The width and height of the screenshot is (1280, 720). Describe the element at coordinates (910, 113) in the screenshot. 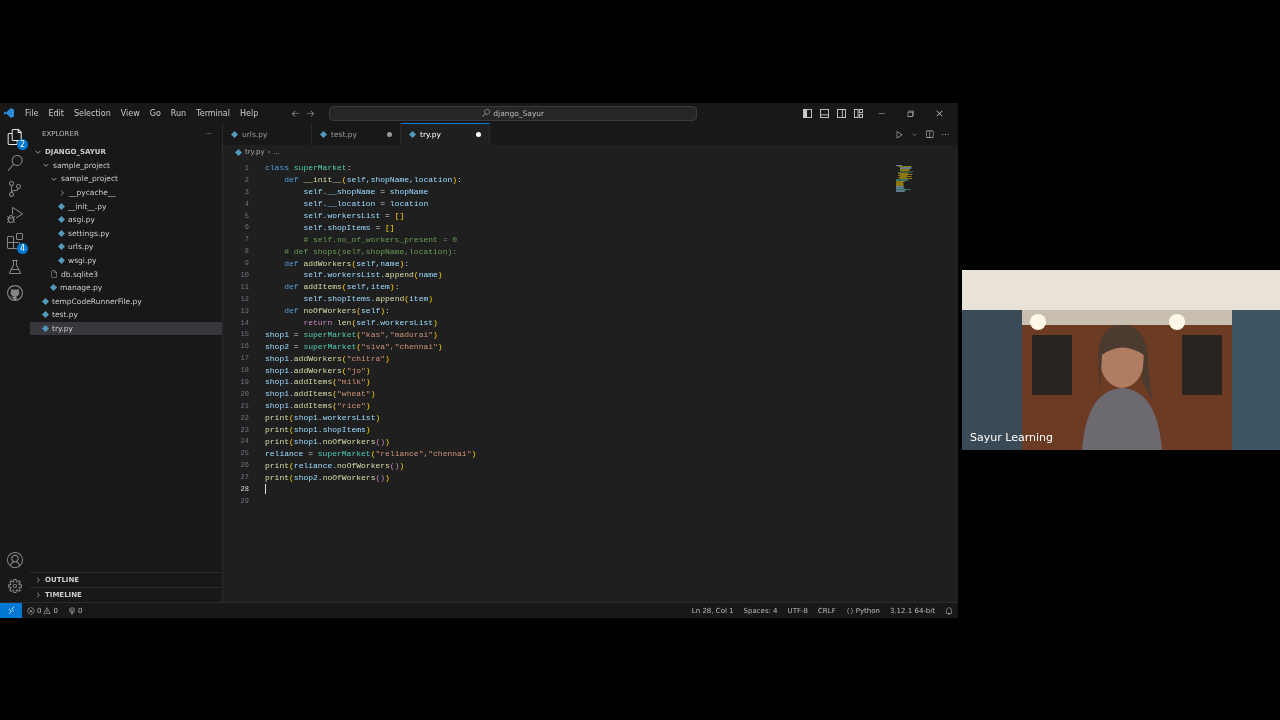

I see `restore-icon` at that location.